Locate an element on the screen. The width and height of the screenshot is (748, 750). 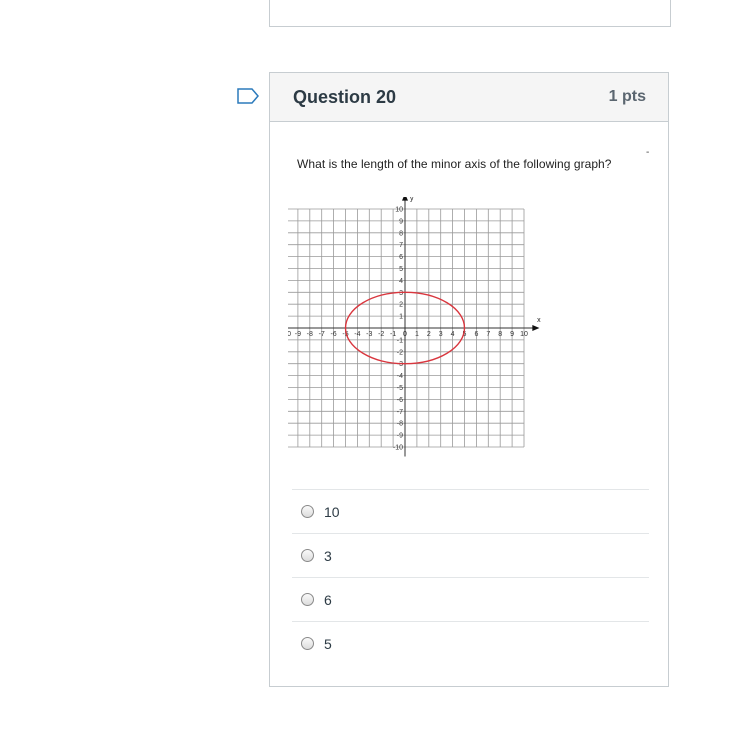
x-tick-label: -2 is located at coordinates (381, 334).